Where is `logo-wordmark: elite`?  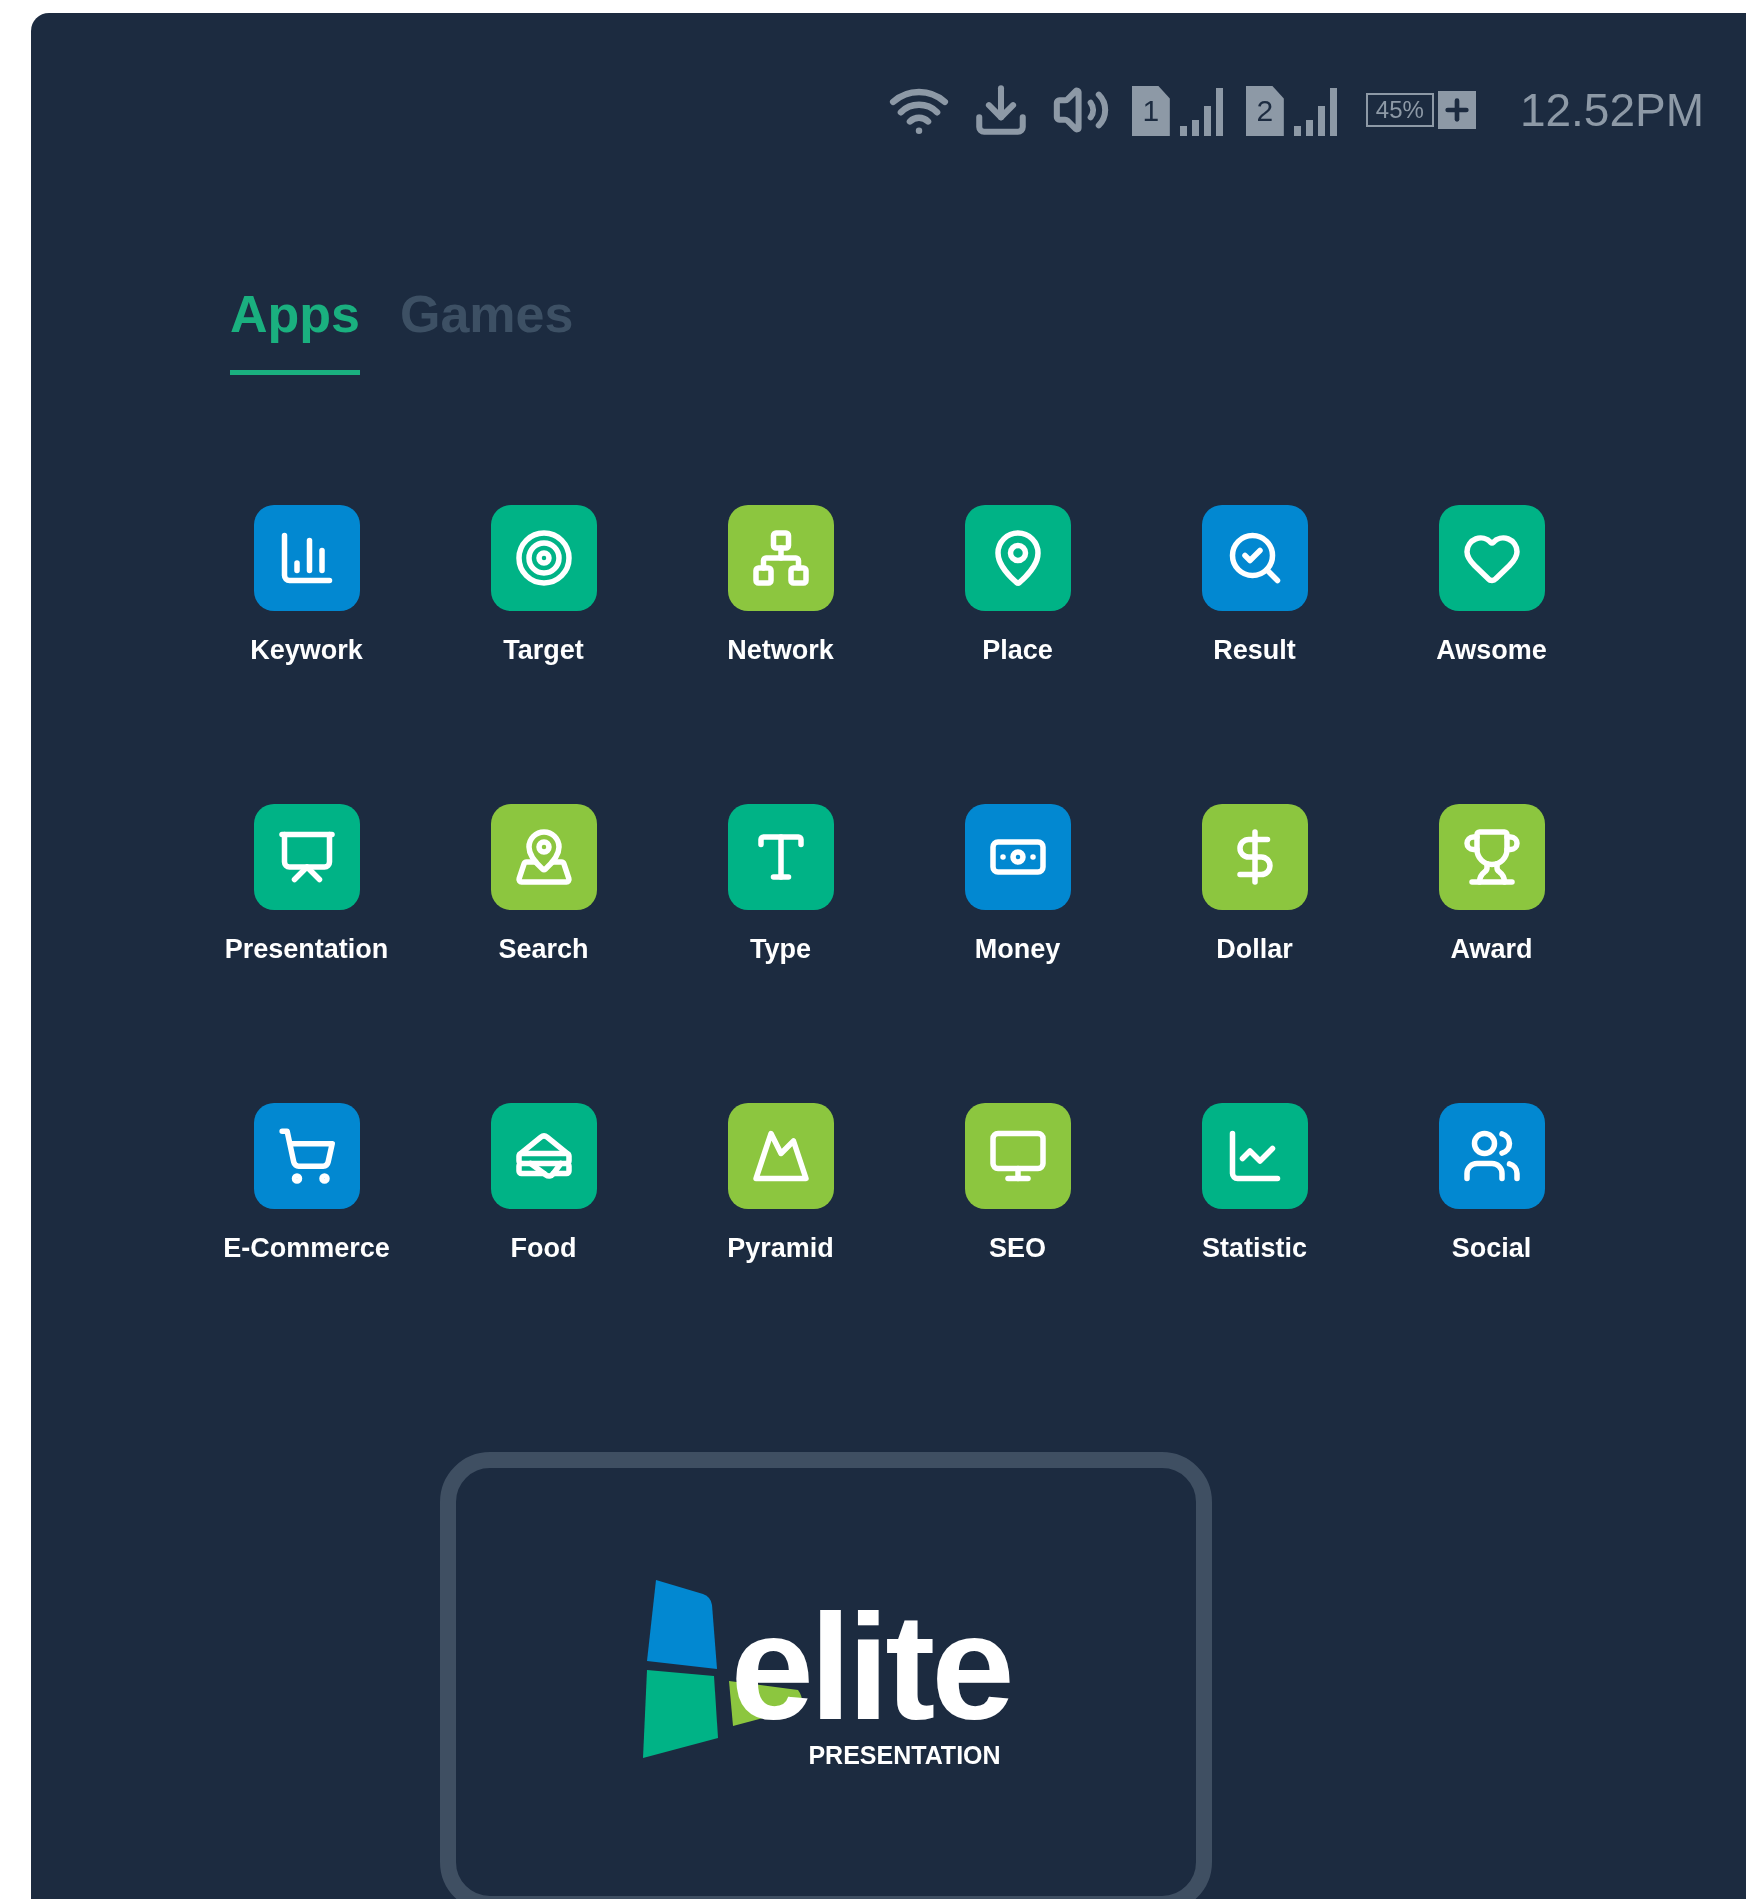
logo-wordmark: elite is located at coordinates (870, 1667).